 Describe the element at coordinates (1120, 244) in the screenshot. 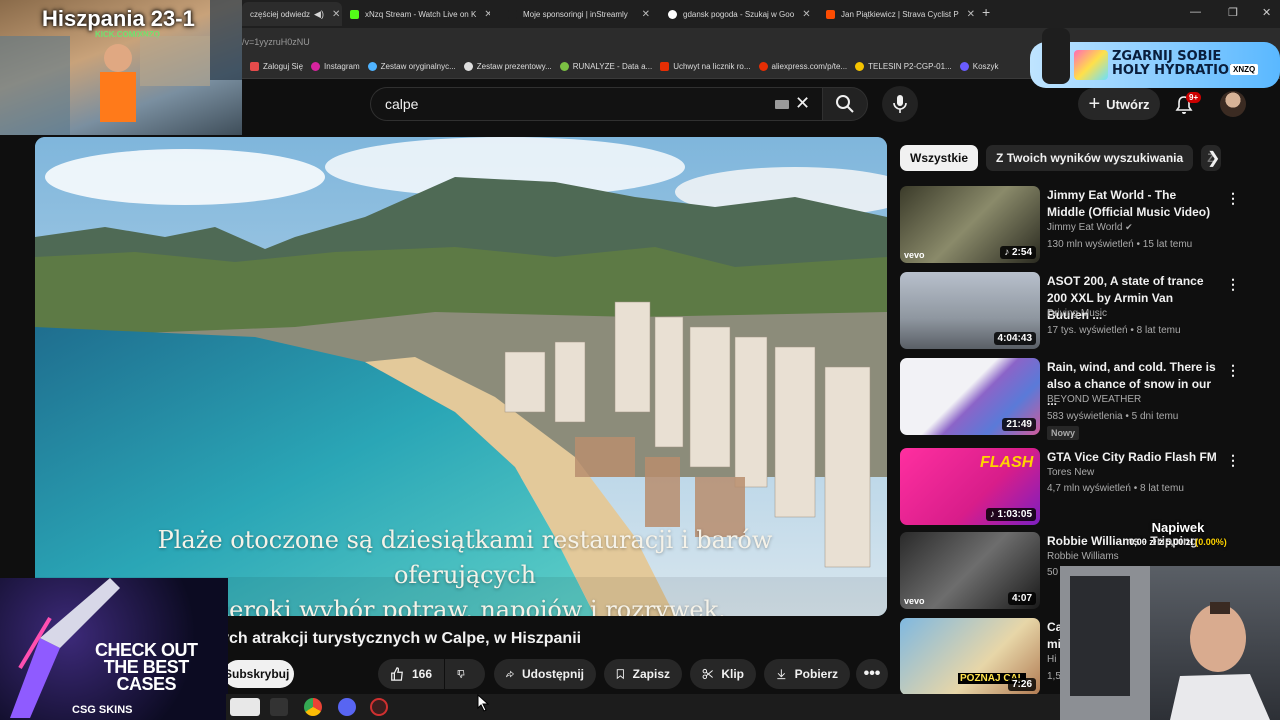

I see `video-meta: 130 mln wyświetleń • 15 lat temu` at that location.